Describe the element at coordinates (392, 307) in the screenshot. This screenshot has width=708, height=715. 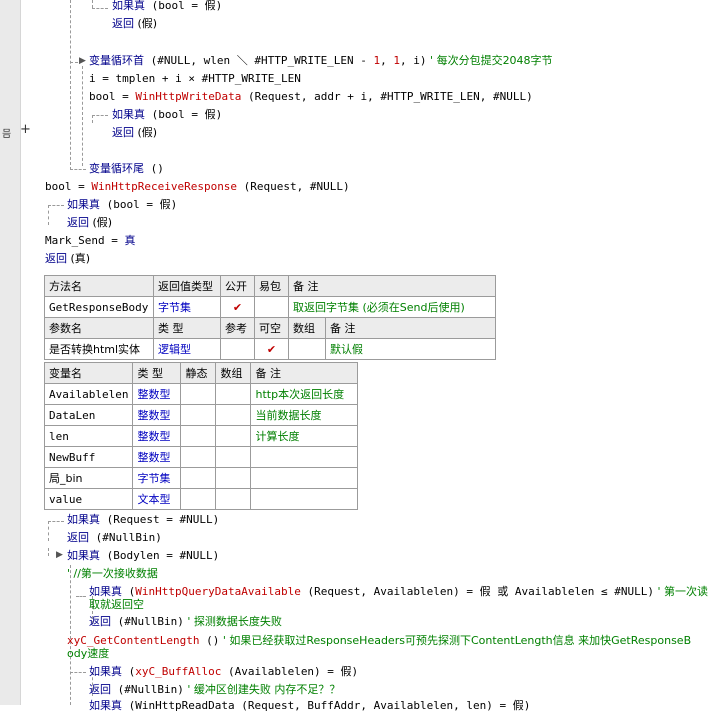
I see `remark-cell: 取返回字节集 (必须在Send后使用)` at that location.